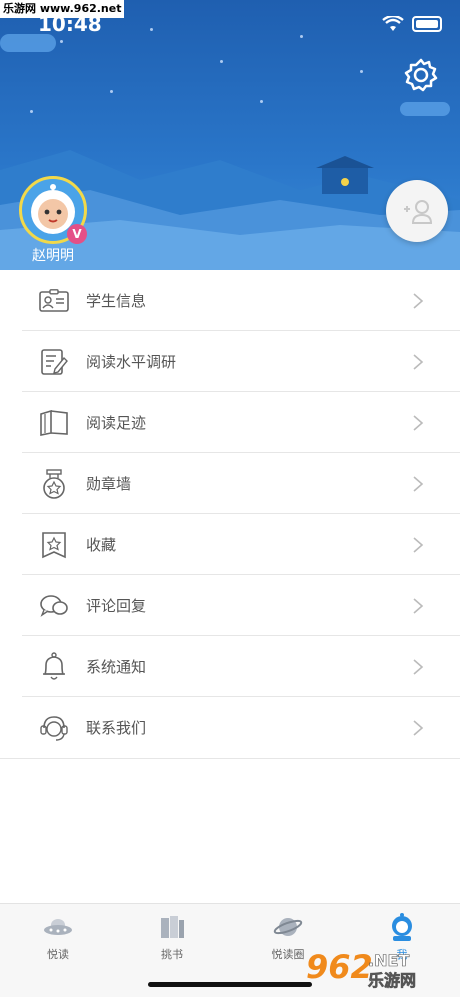 The image size is (460, 997). Describe the element at coordinates (58, 927) in the screenshot. I see `ufo-icon` at that location.